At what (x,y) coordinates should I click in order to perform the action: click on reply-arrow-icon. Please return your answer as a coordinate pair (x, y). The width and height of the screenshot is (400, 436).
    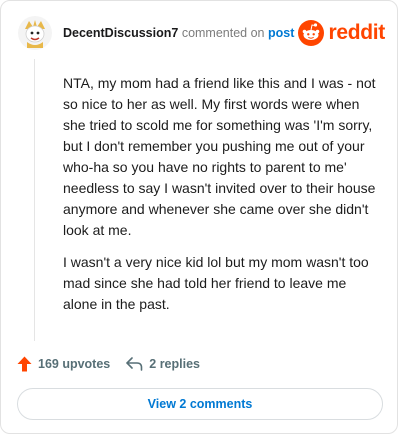
    Looking at the image, I should click on (134, 364).